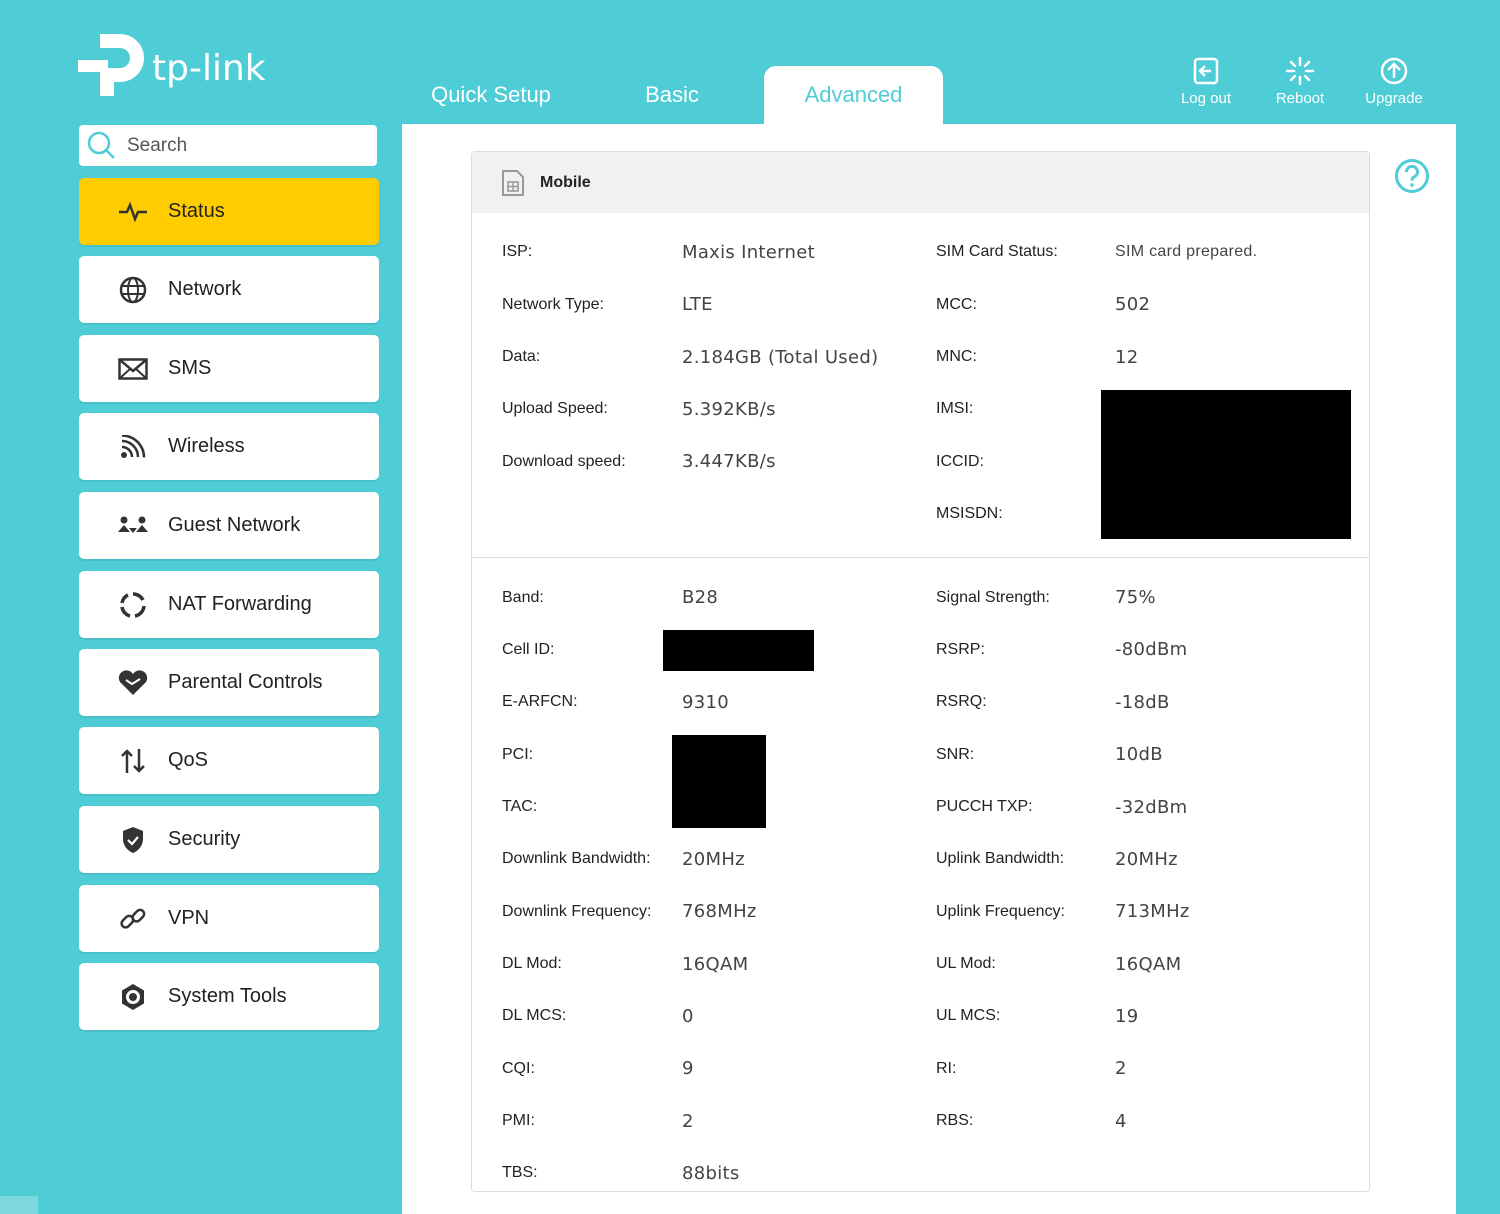 The image size is (1500, 1214). I want to click on help-icon, so click(1412, 176).